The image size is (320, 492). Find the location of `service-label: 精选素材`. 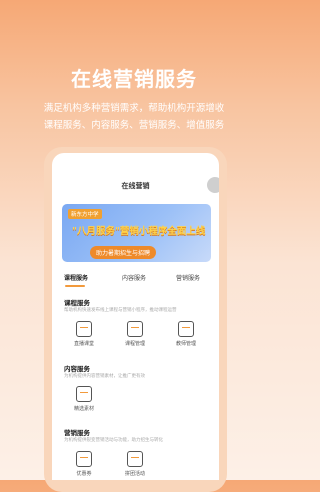

service-label: 精选素材 is located at coordinates (83, 409).